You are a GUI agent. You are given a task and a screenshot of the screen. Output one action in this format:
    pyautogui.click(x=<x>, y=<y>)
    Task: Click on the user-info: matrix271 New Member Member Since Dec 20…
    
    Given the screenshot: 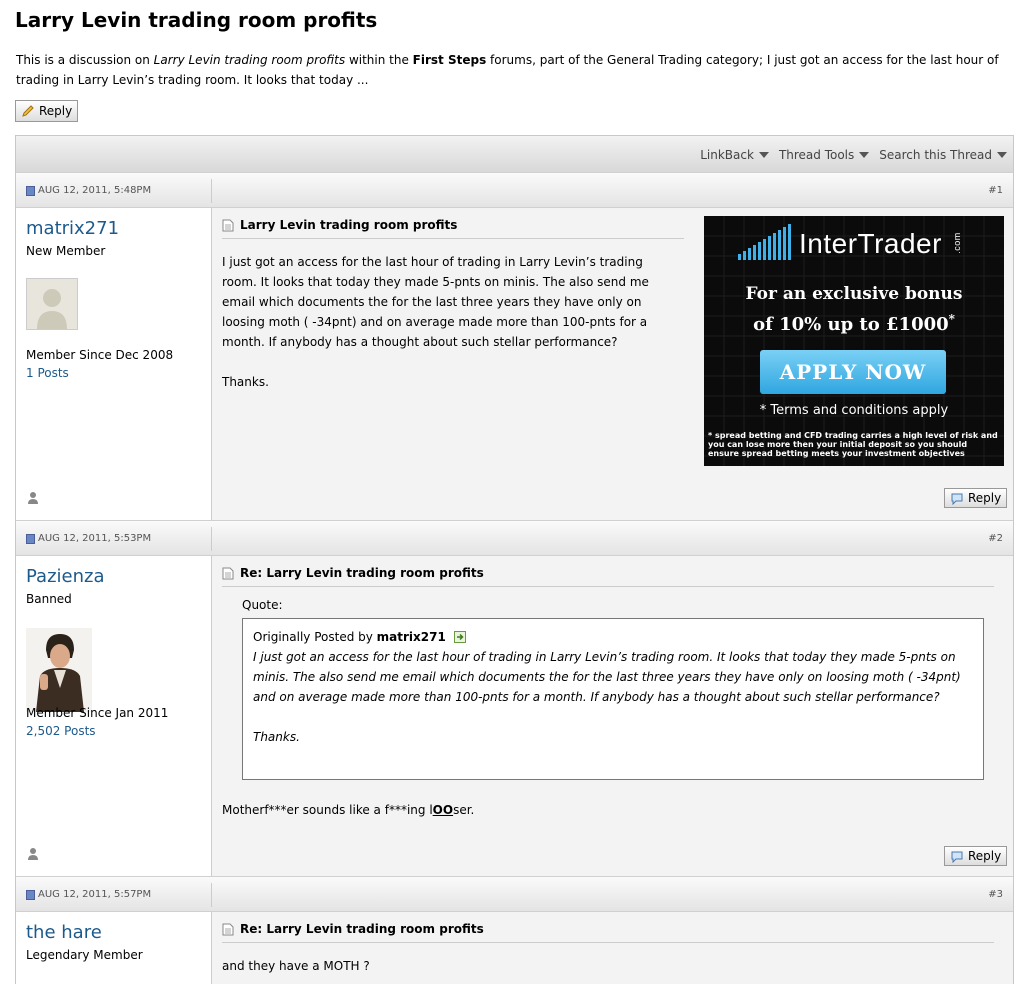 What is the action you would take?
    pyautogui.click(x=114, y=364)
    